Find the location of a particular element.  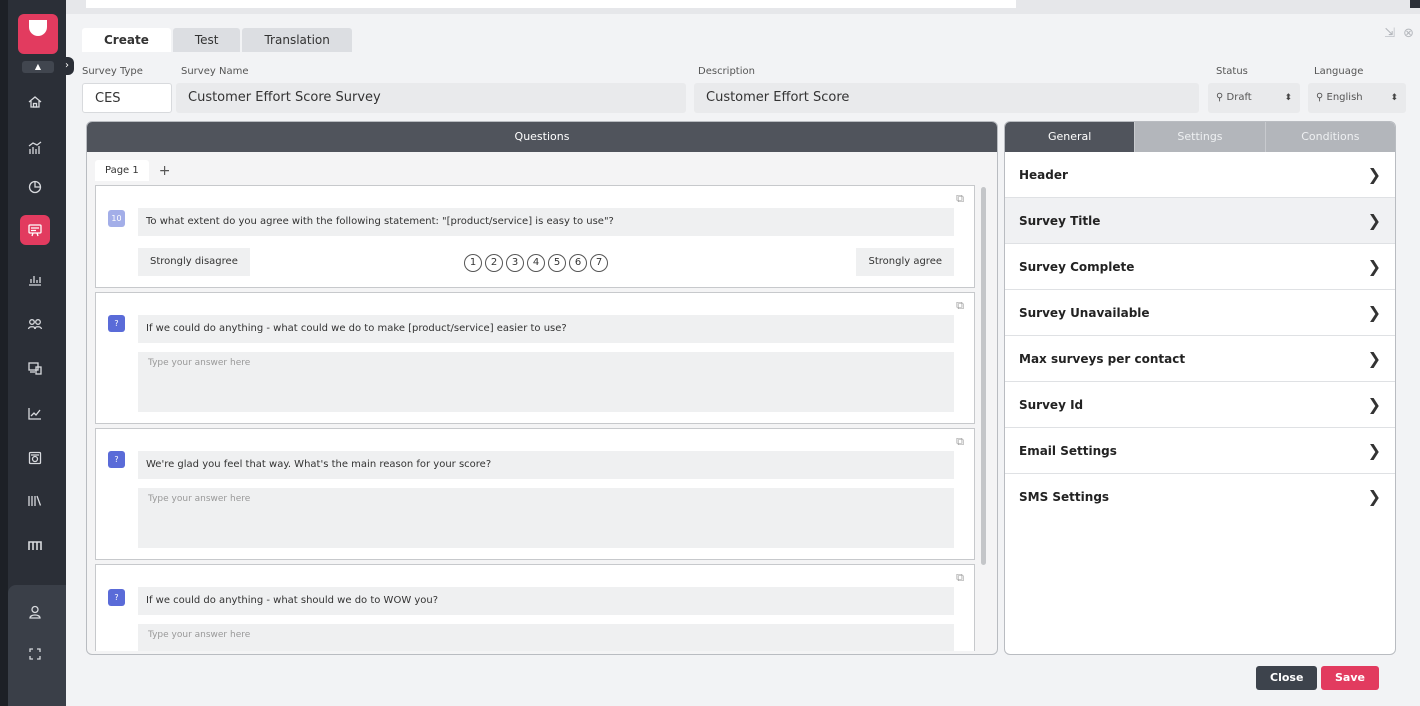

scale-max-label: Strongly agree is located at coordinates (905, 262).